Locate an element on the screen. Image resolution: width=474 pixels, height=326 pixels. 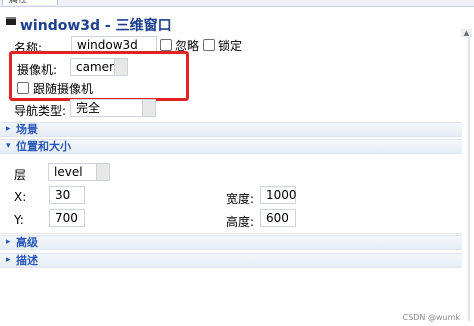
nav-type-dropdown: 完全 is located at coordinates (113, 108).